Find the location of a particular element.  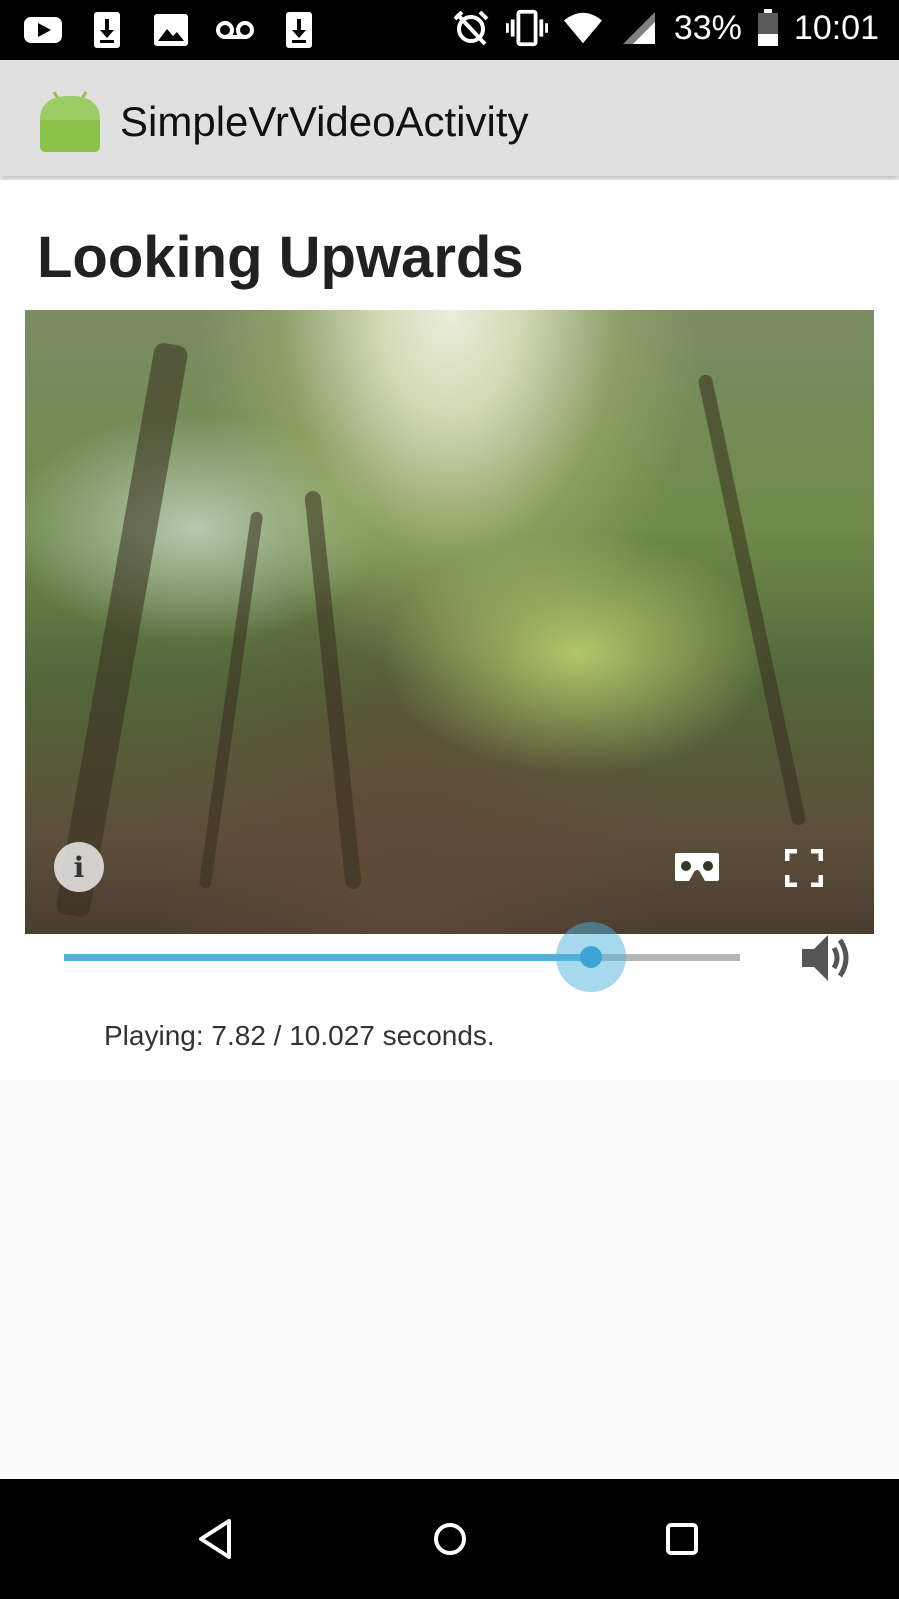

app-bar: SimpleVrVideoActivity is located at coordinates (449, 118).